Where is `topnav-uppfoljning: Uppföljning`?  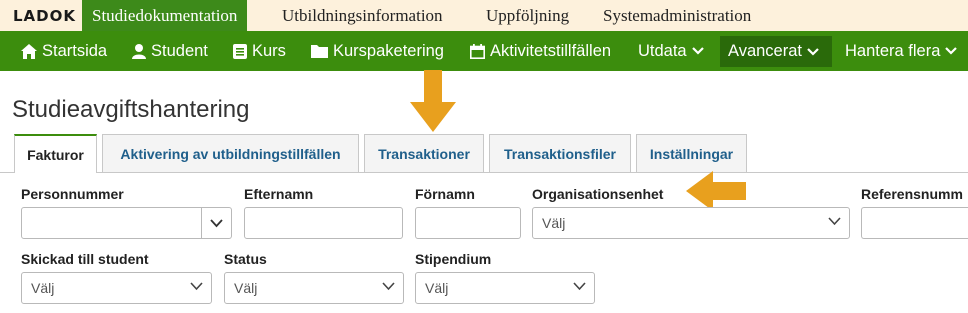
topnav-uppfoljning: Uppföljning is located at coordinates (527, 15).